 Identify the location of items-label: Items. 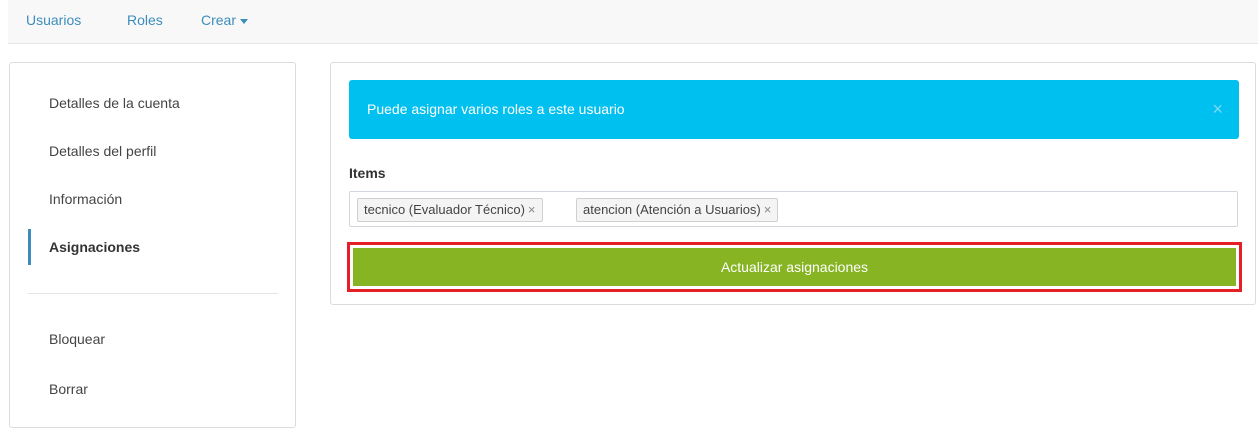
(367, 173).